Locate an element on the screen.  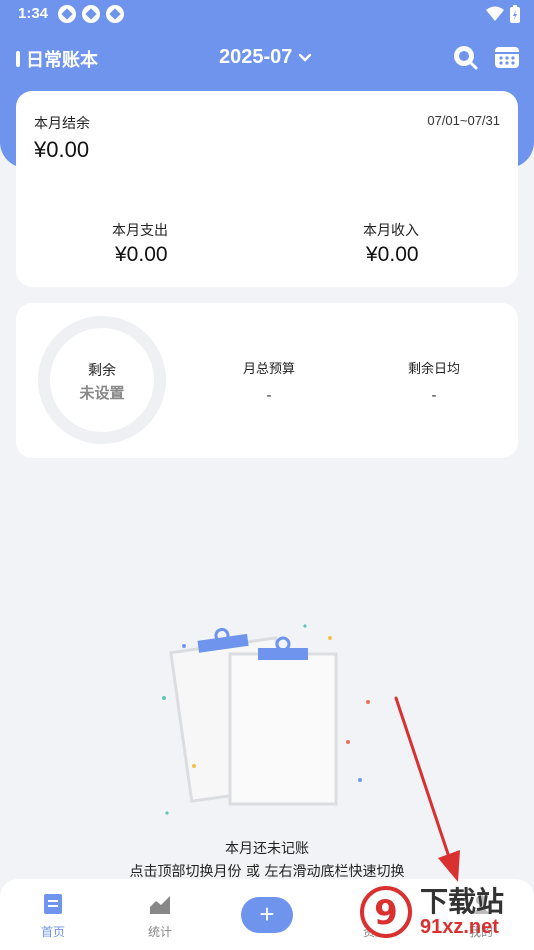
budget-ring: 剩余 未设置 is located at coordinates (102, 380).